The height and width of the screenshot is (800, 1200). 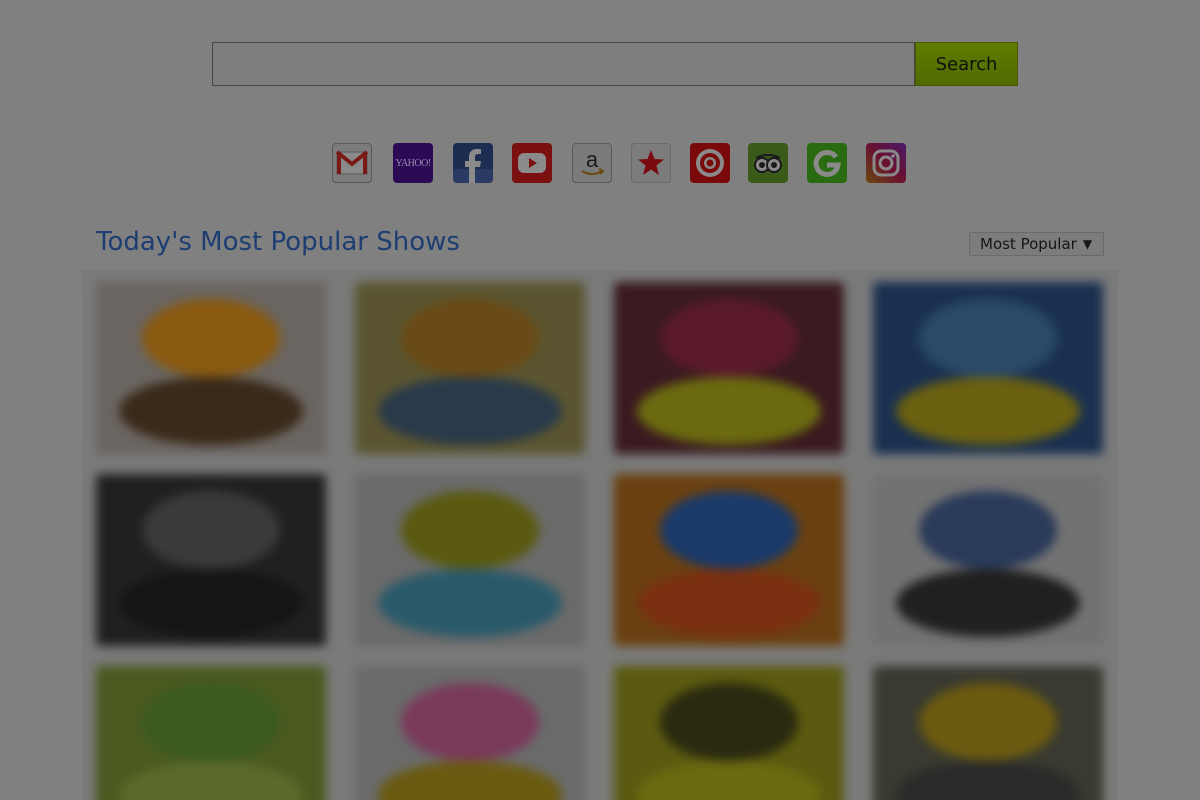 I want to click on quick-link-macys, so click(x=651, y=163).